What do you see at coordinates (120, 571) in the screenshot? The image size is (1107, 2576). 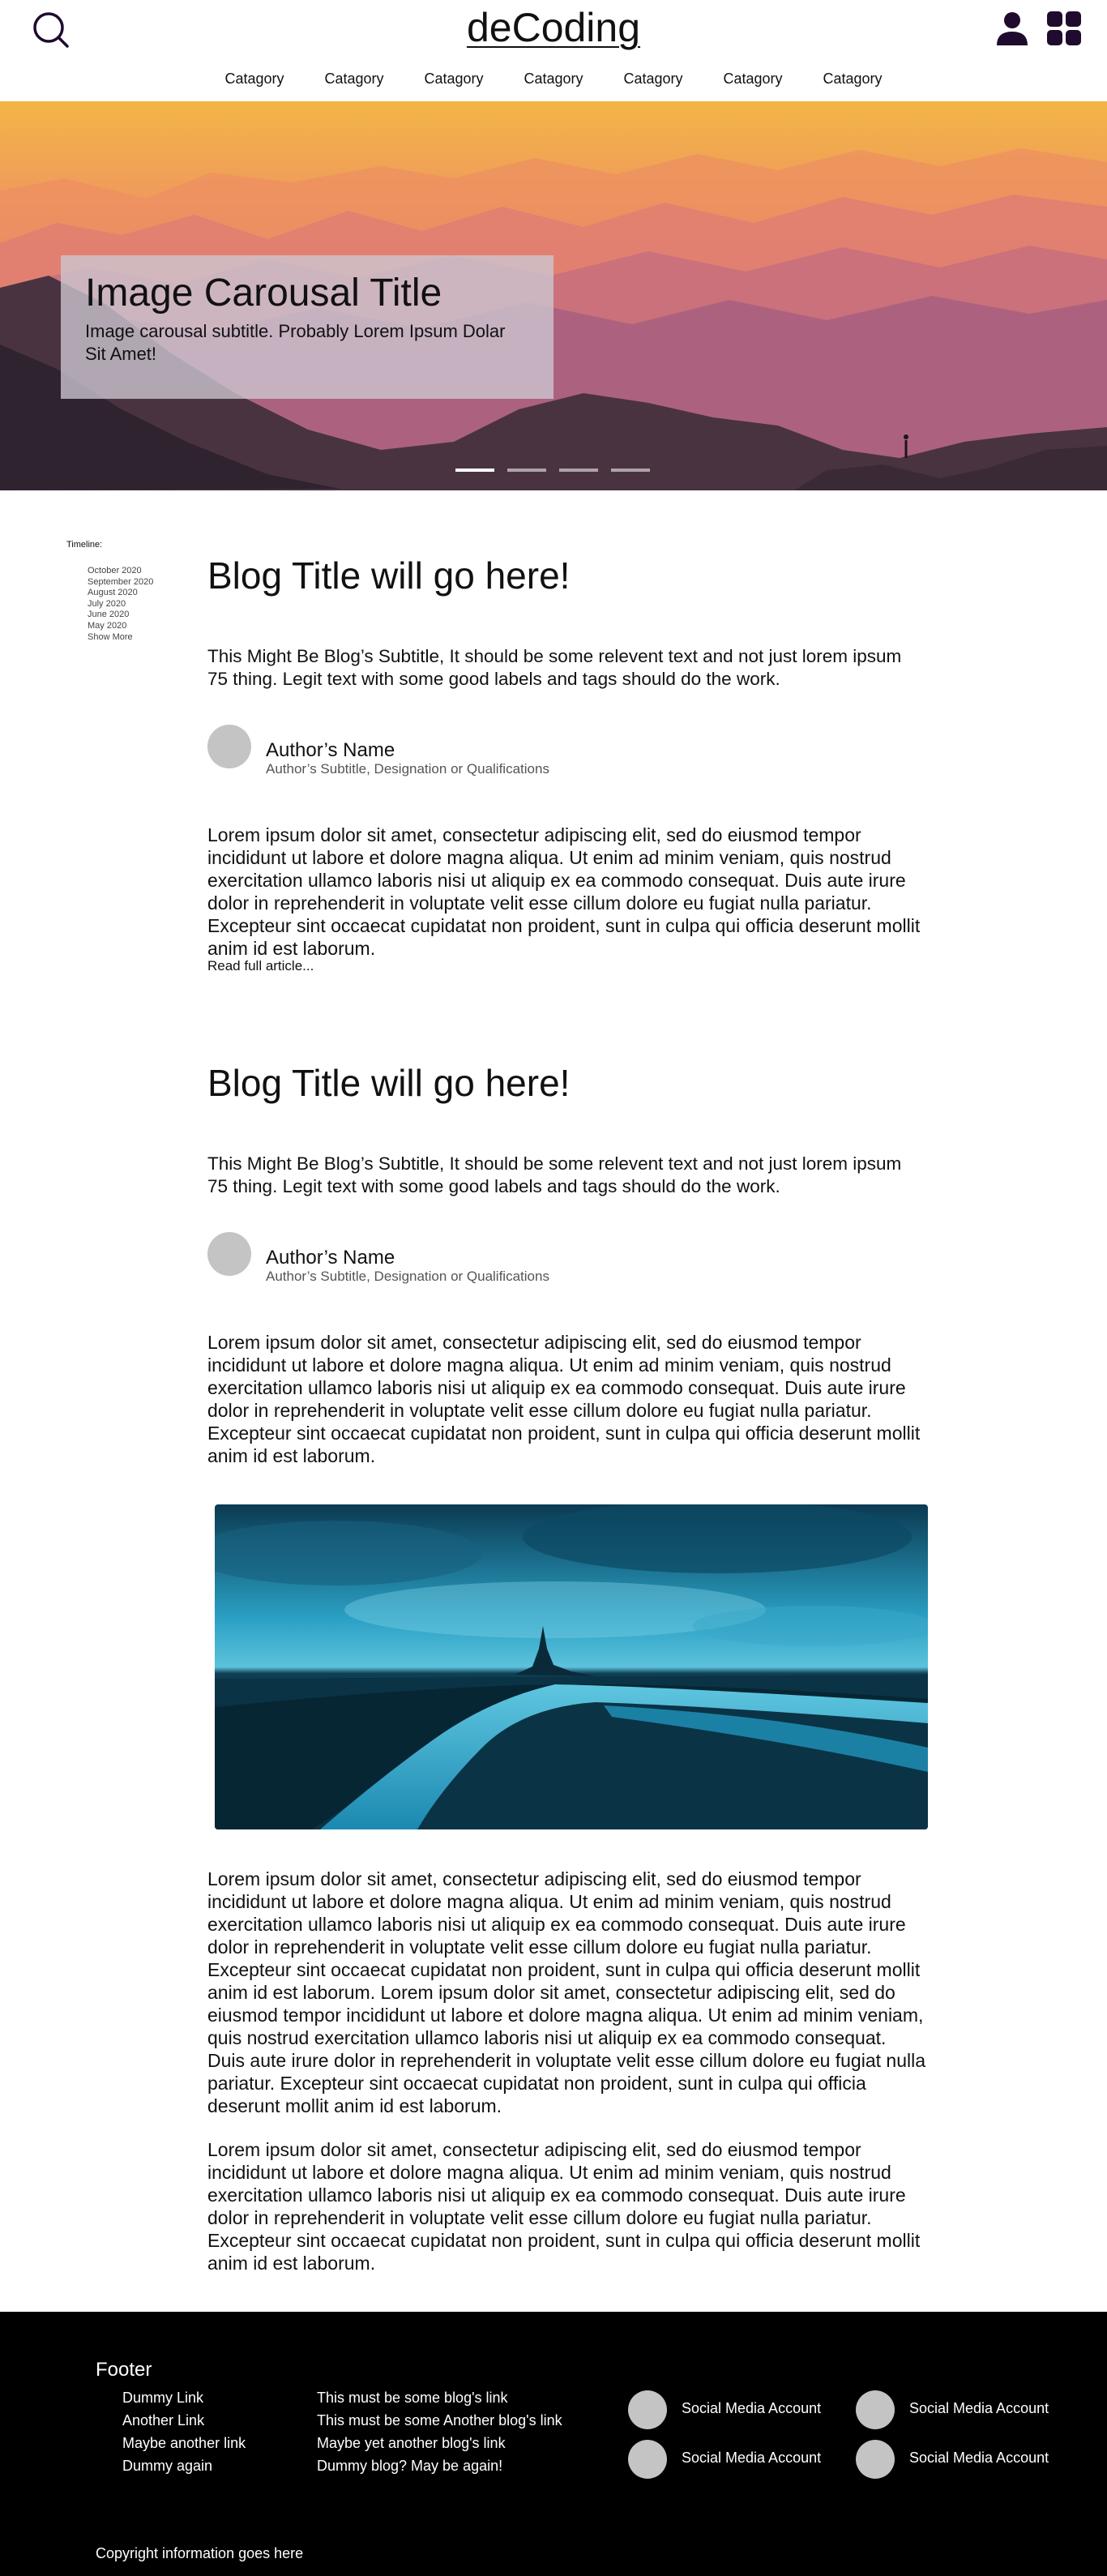 I see `timeline-item: October 2020` at bounding box center [120, 571].